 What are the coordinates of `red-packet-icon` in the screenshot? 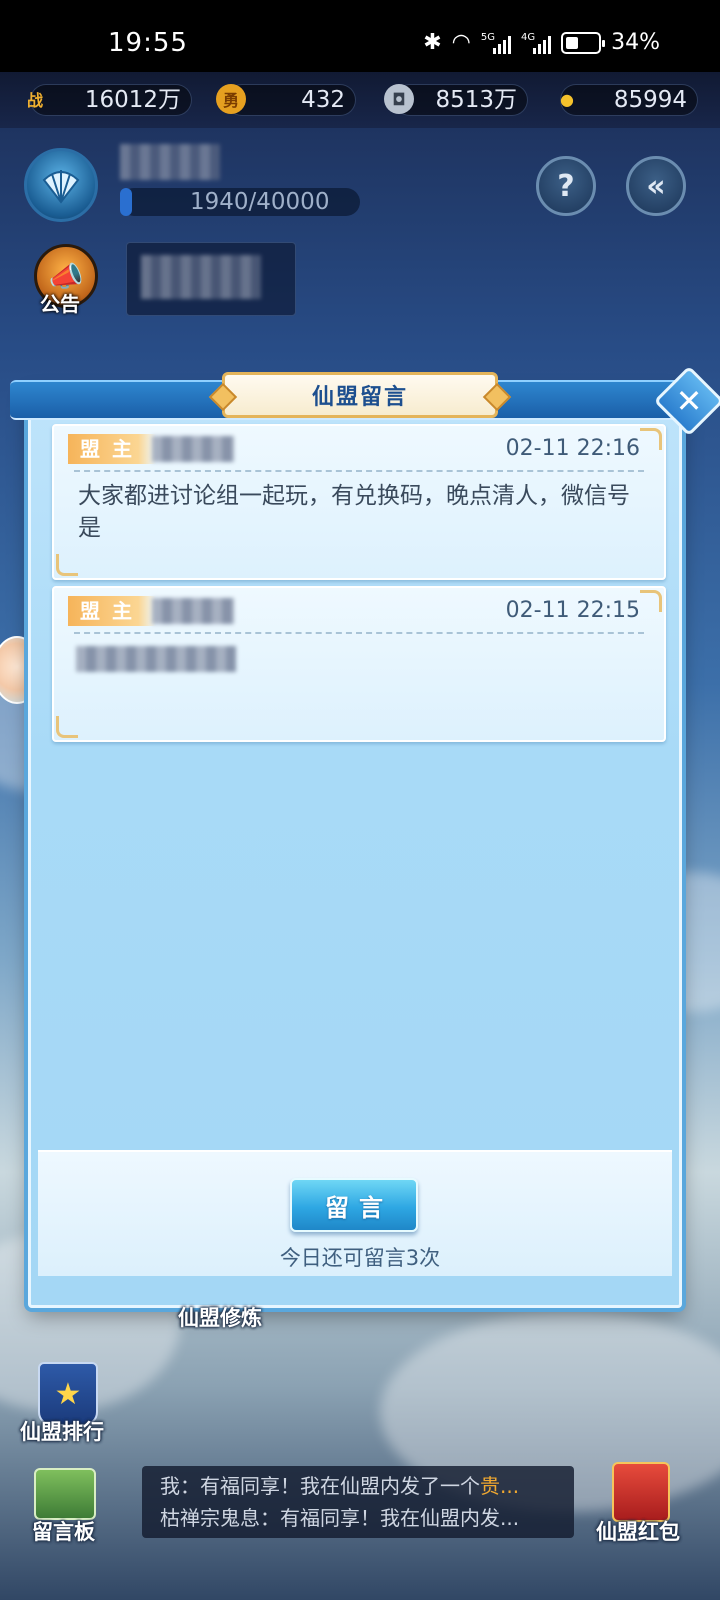 It's located at (641, 1492).